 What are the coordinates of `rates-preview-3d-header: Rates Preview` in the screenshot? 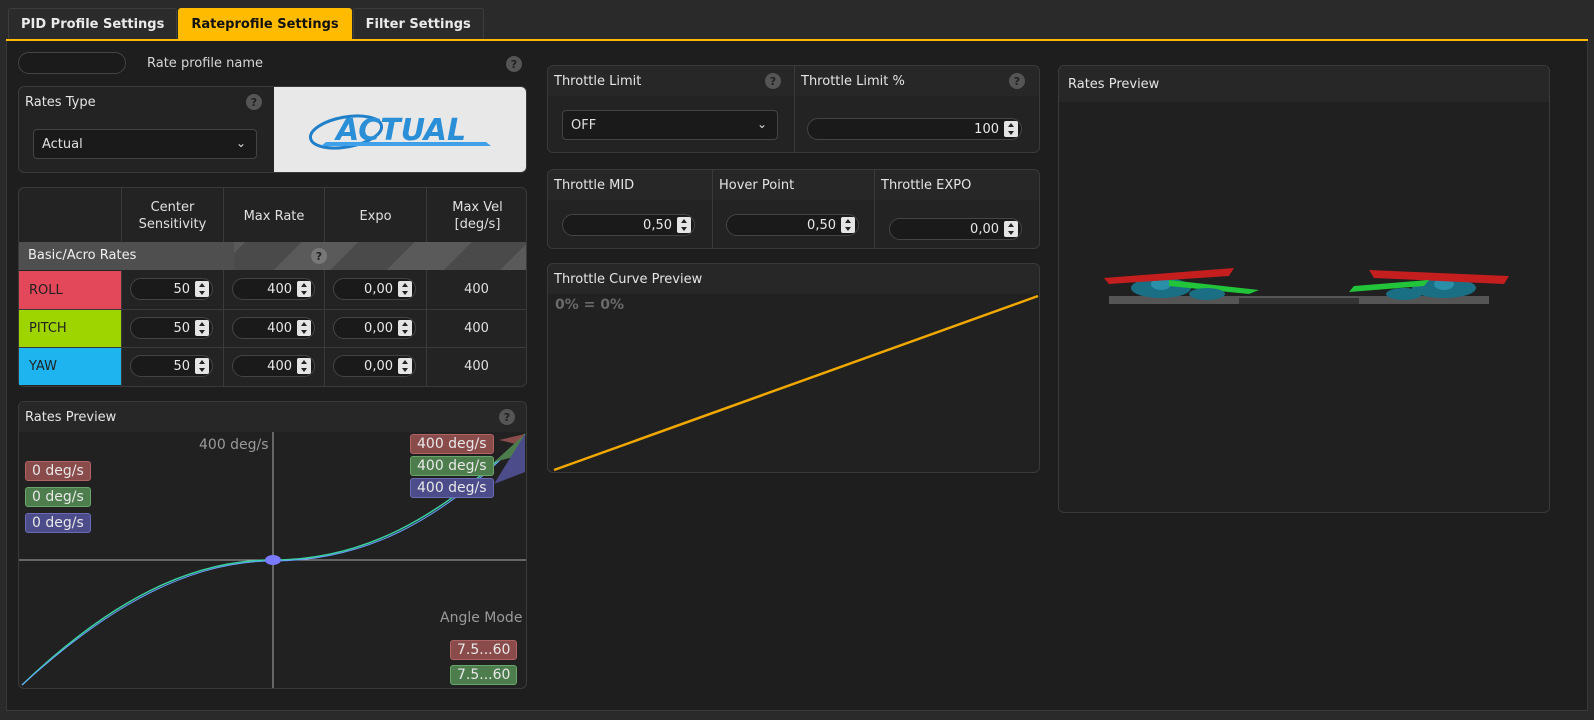 It's located at (1304, 84).